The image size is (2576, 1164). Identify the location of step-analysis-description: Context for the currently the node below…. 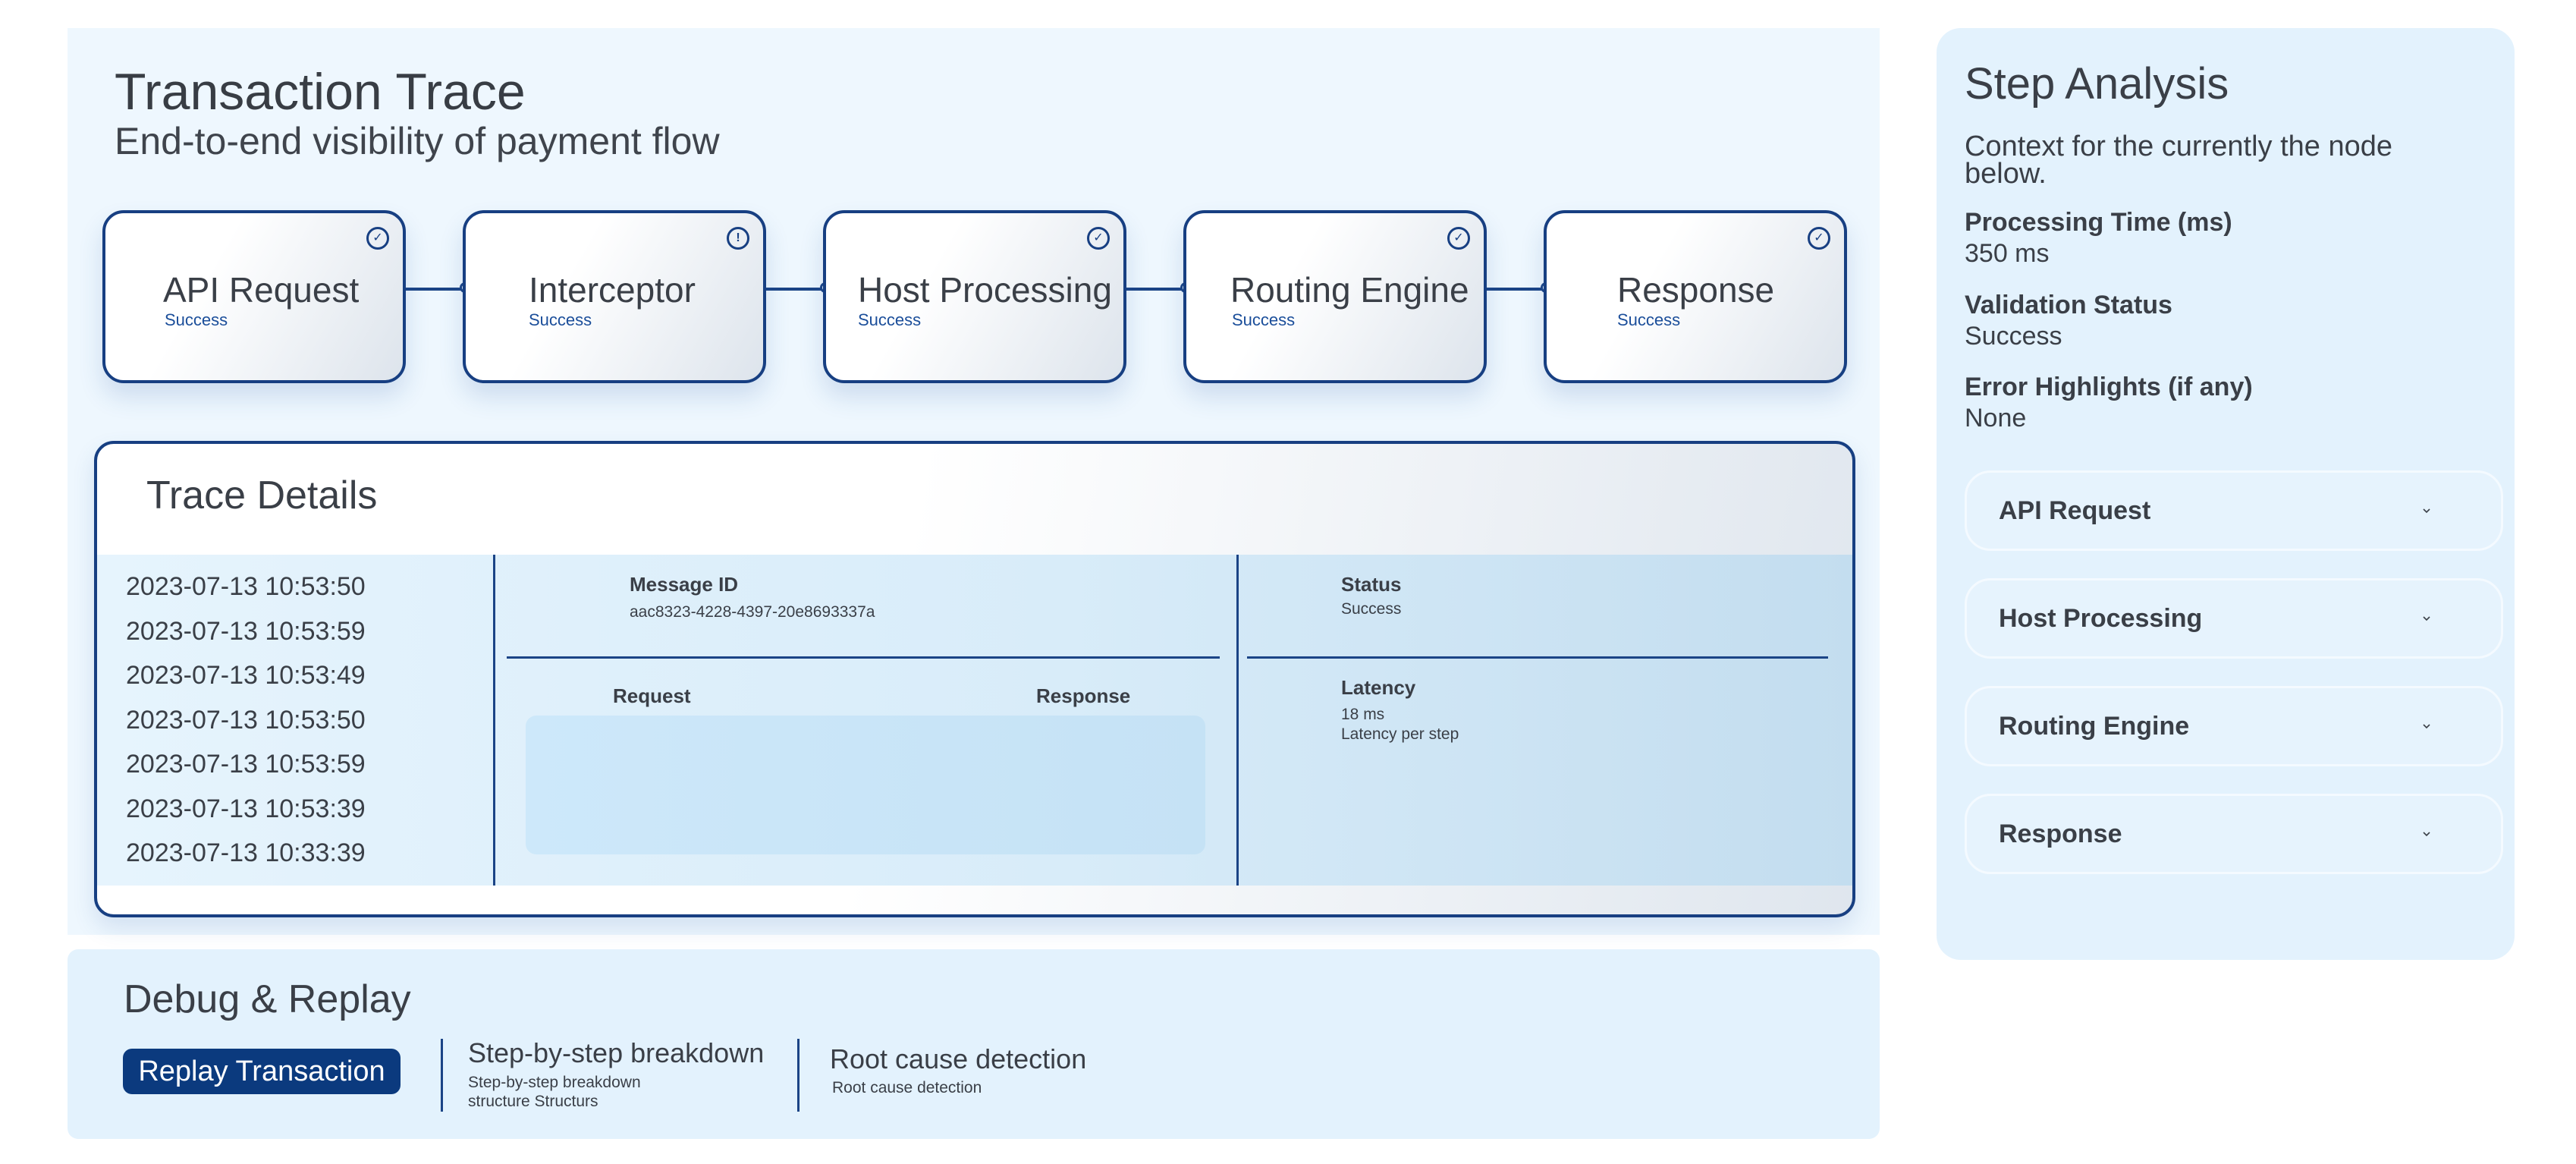
(2178, 161).